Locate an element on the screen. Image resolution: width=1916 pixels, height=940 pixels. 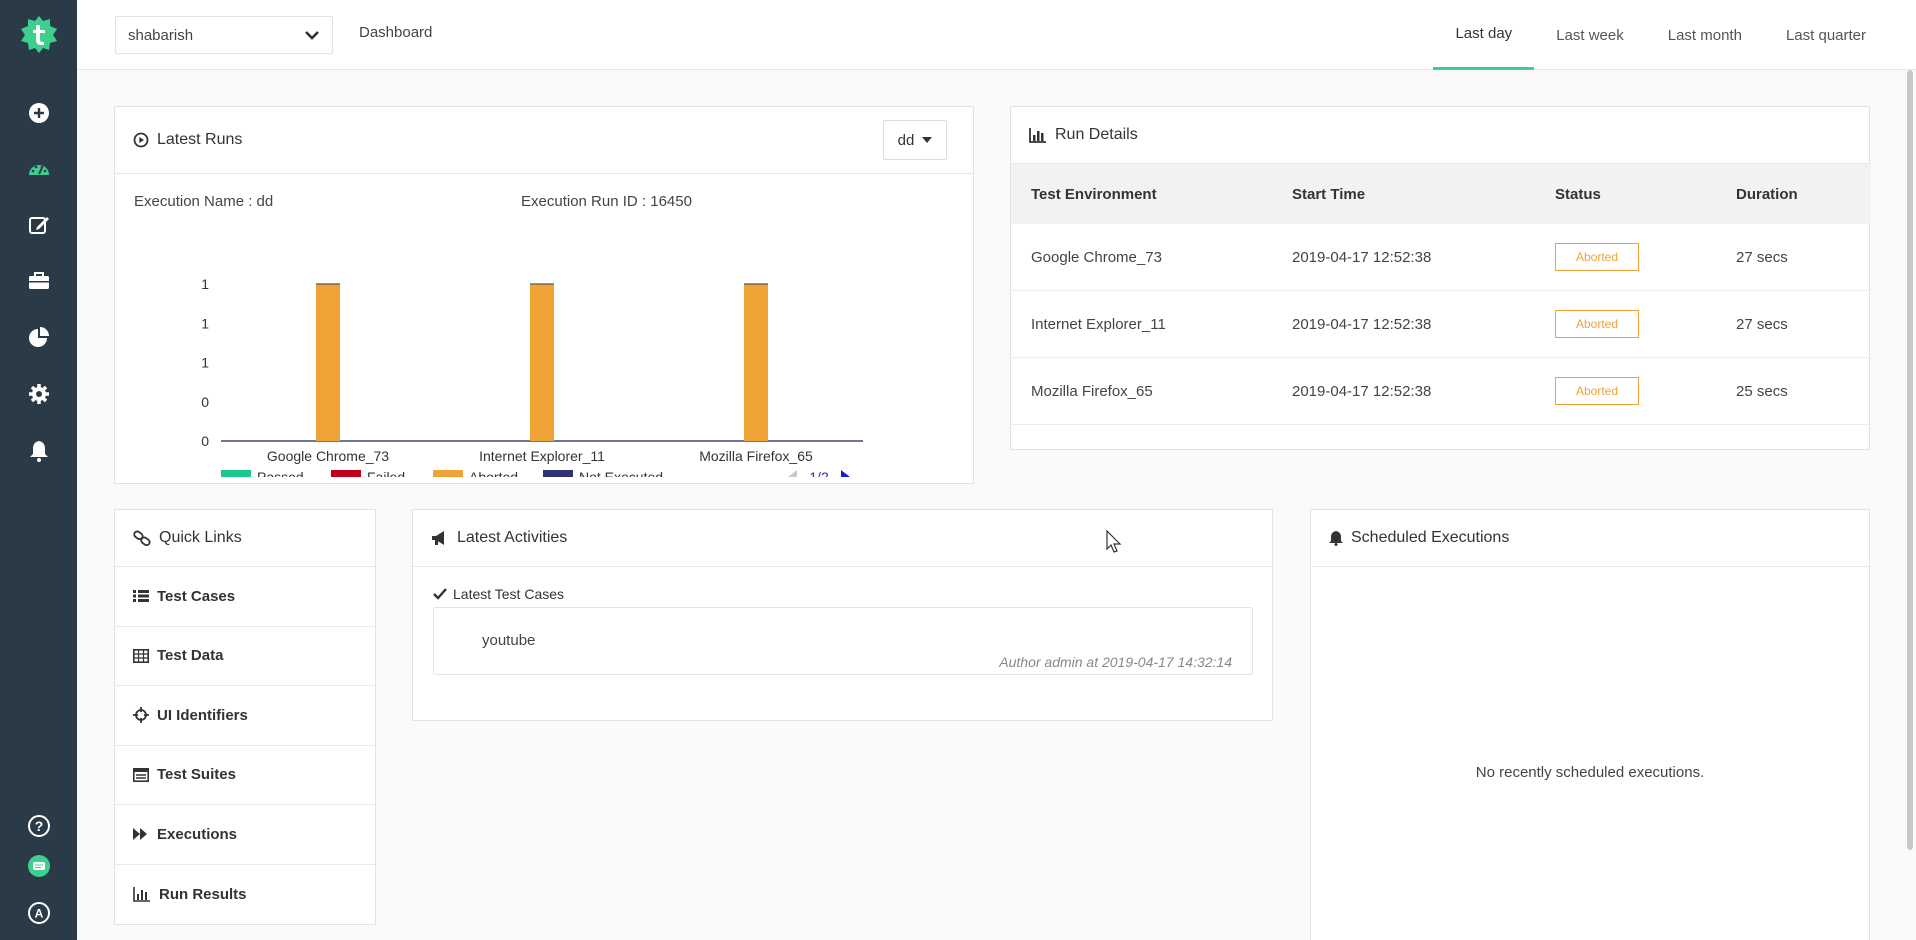
tab-last-day: Last day is located at coordinates (1484, 35).